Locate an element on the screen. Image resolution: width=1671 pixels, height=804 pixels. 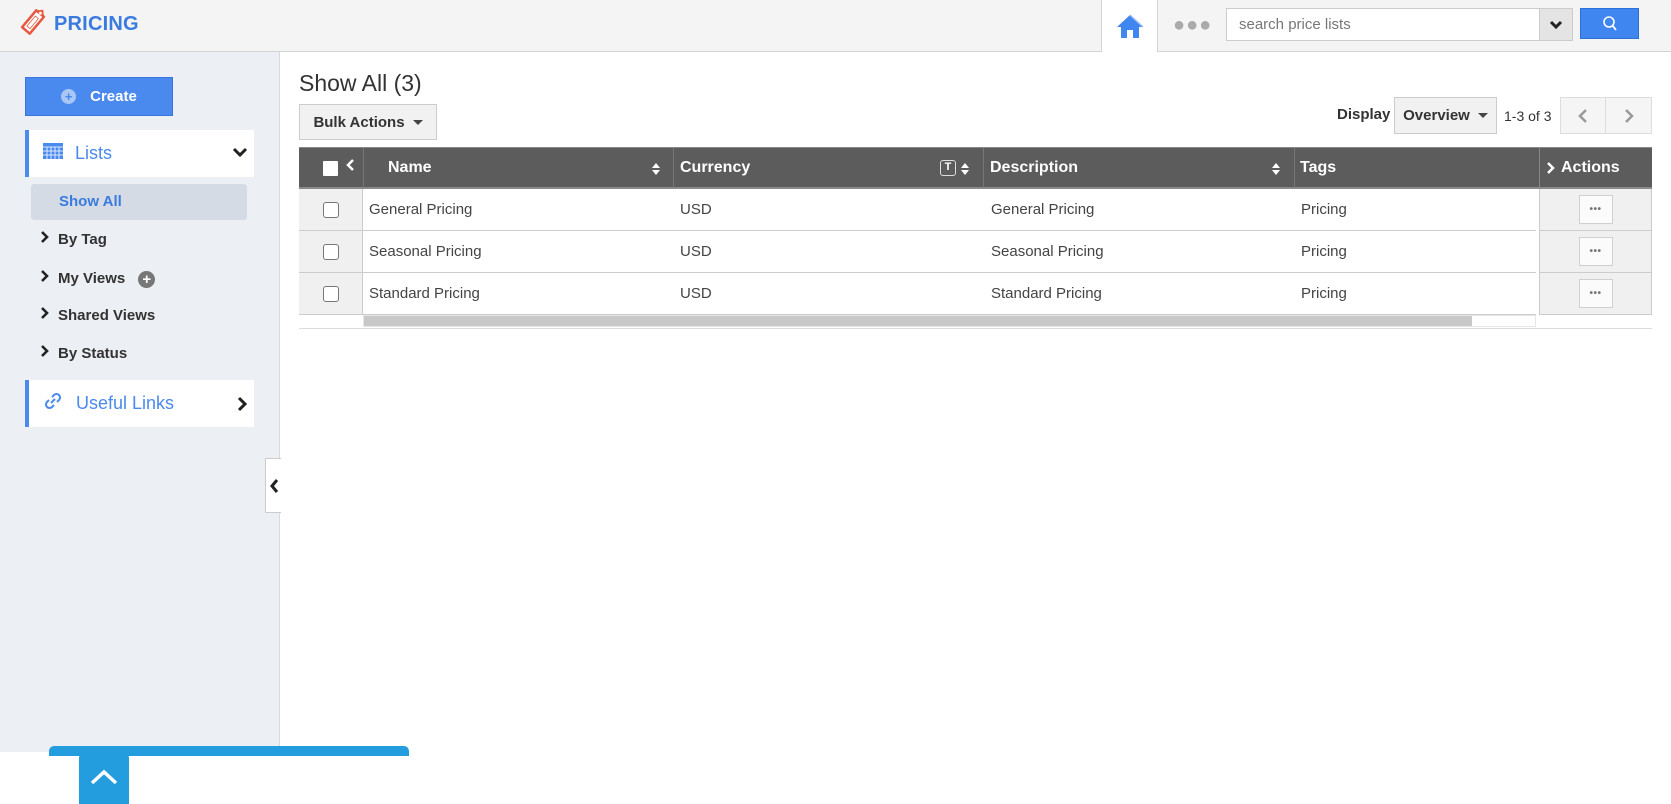
nav-label: Shared Views is located at coordinates (107, 315).